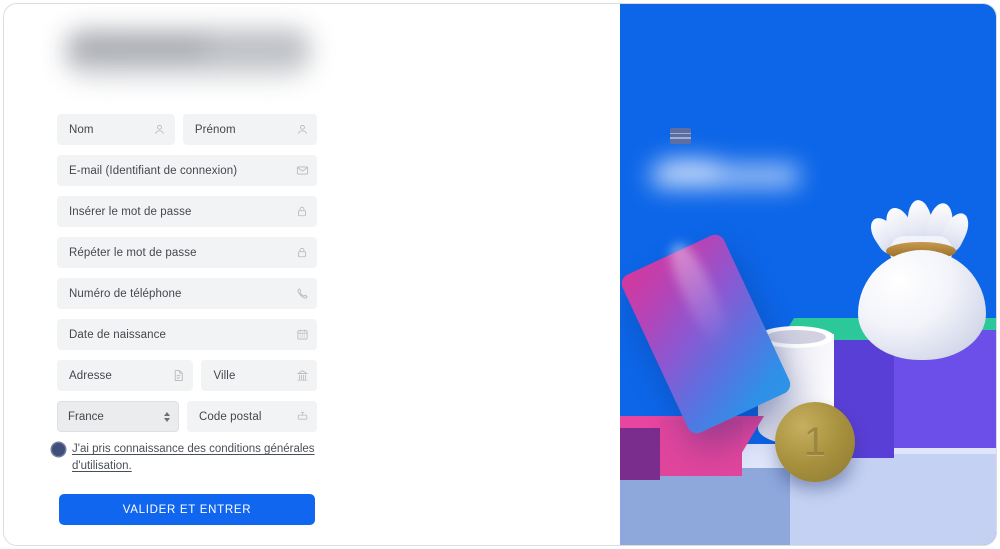 This screenshot has width=1000, height=549. Describe the element at coordinates (125, 375) in the screenshot. I see `adresse-field: Adresse` at that location.